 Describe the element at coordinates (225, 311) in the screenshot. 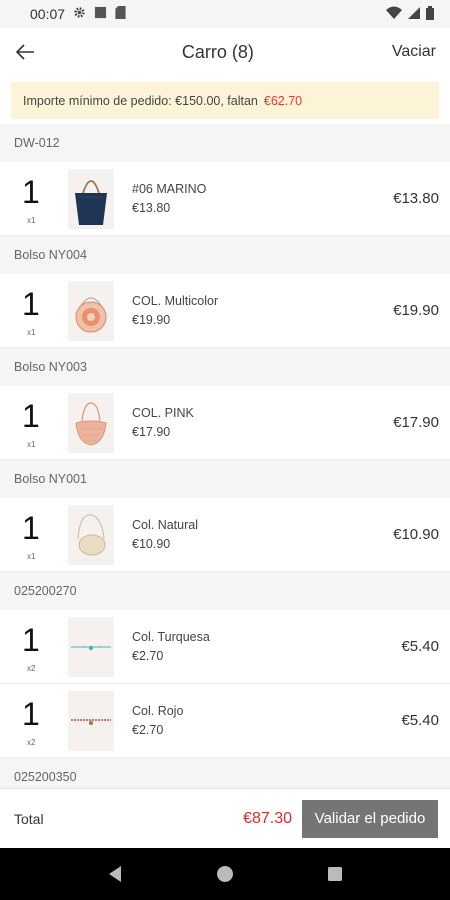

I see `cart-item: 1 x1 COL. Multicolor €19.90 €19.90` at that location.